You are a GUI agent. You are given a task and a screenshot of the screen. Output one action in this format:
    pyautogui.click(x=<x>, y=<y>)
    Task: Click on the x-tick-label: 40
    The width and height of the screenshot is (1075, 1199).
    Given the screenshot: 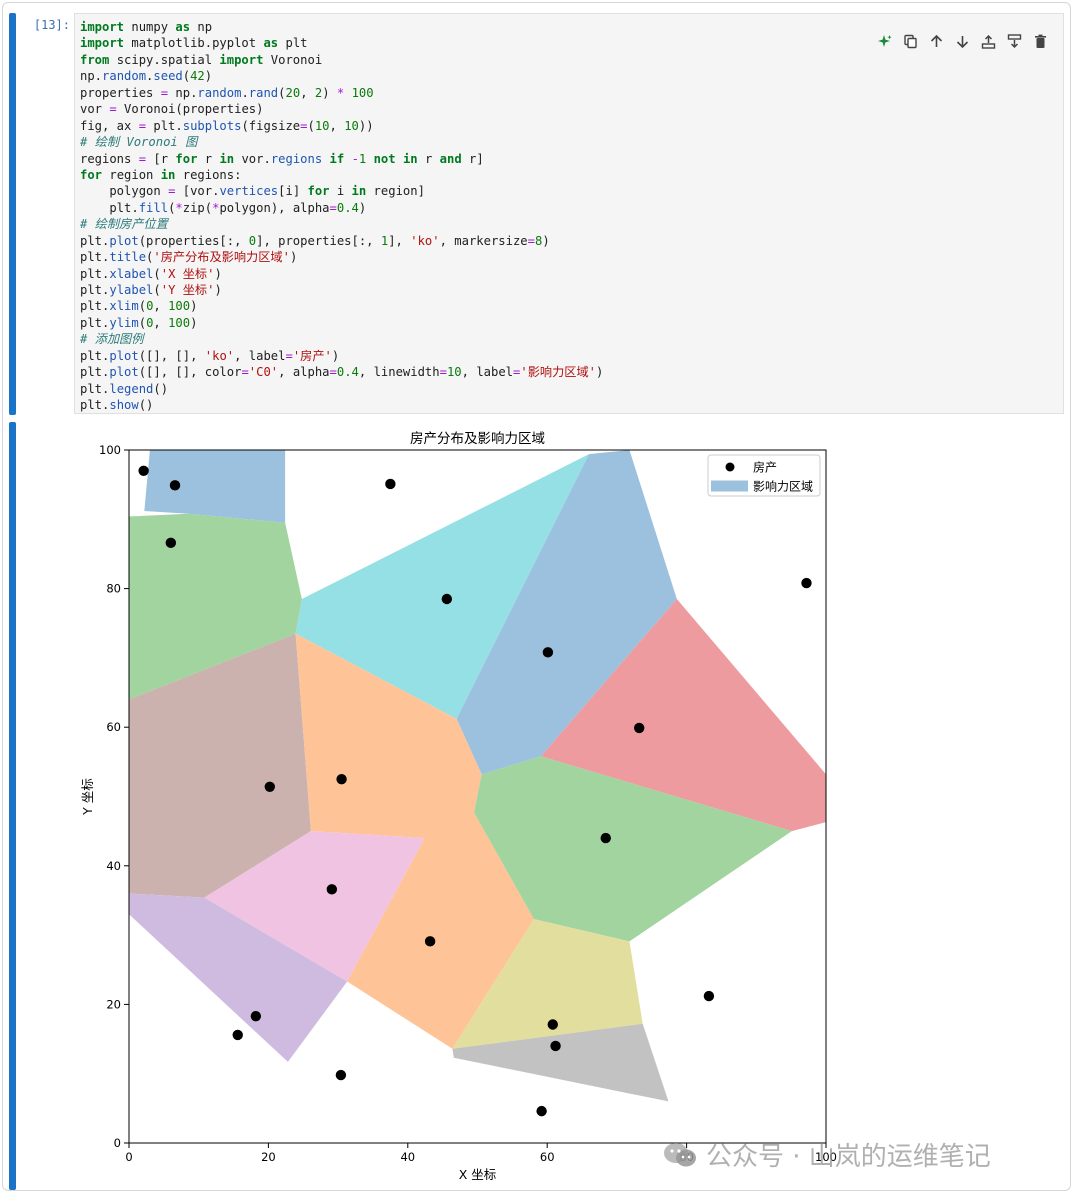 What is the action you would take?
    pyautogui.click(x=407, y=1157)
    